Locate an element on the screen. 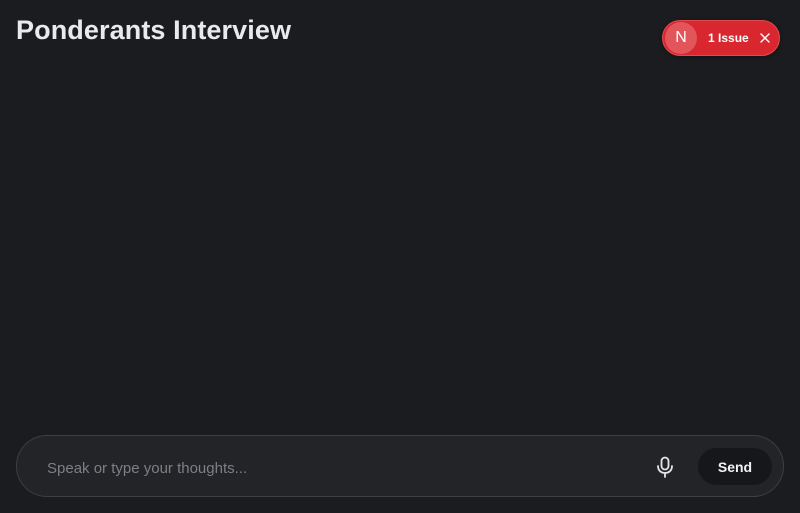 The width and height of the screenshot is (800, 513). microphone-icon is located at coordinates (665, 467).